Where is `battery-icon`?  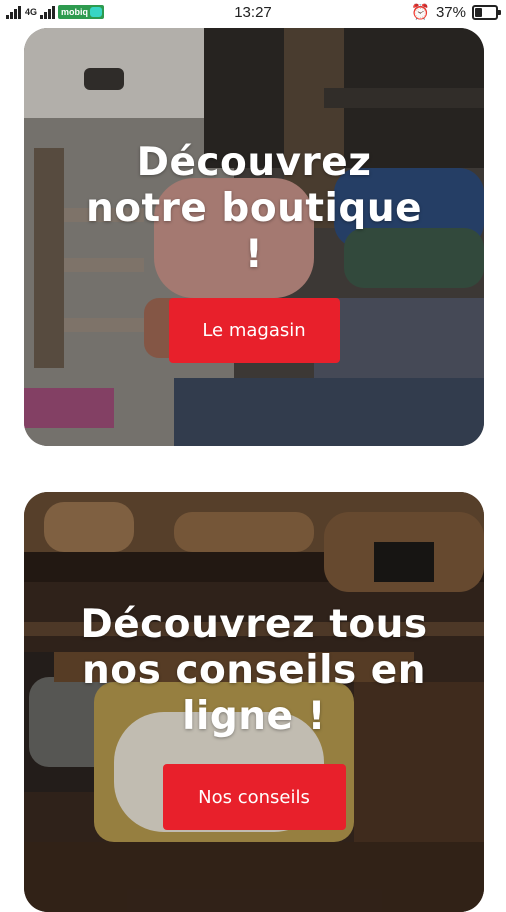 battery-icon is located at coordinates (486, 12).